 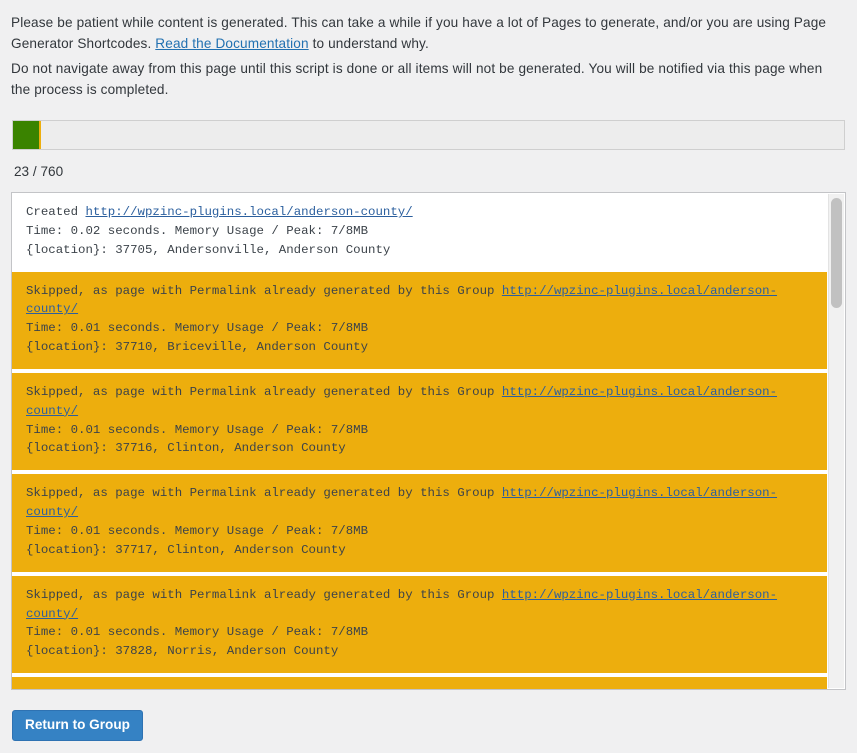 I want to click on read-documentation-link: Read the Documentation, so click(x=231, y=43).